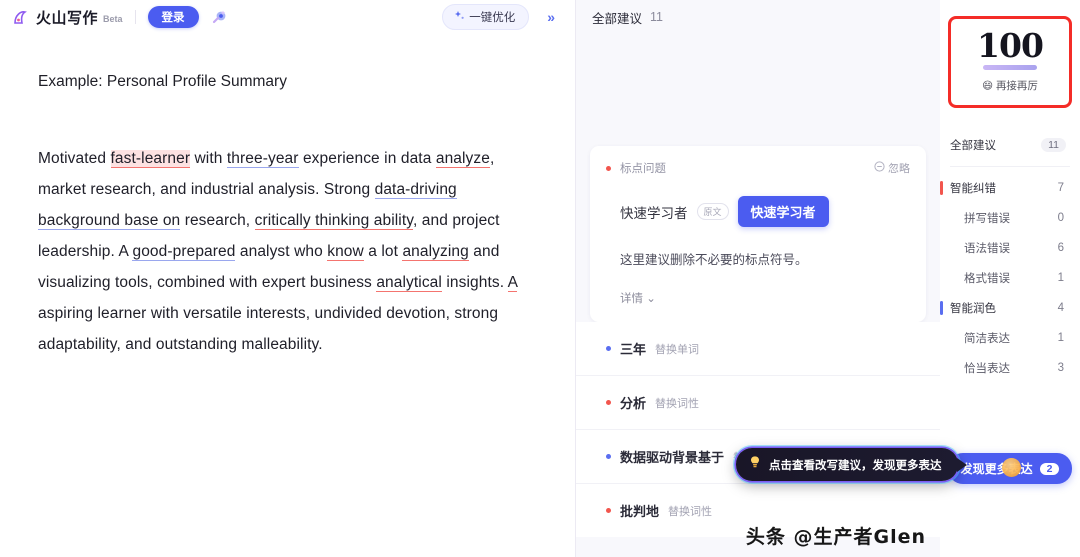  What do you see at coordinates (973, 146) in the screenshot?
I see `sidebar-all-label: 全部建议` at bounding box center [973, 146].